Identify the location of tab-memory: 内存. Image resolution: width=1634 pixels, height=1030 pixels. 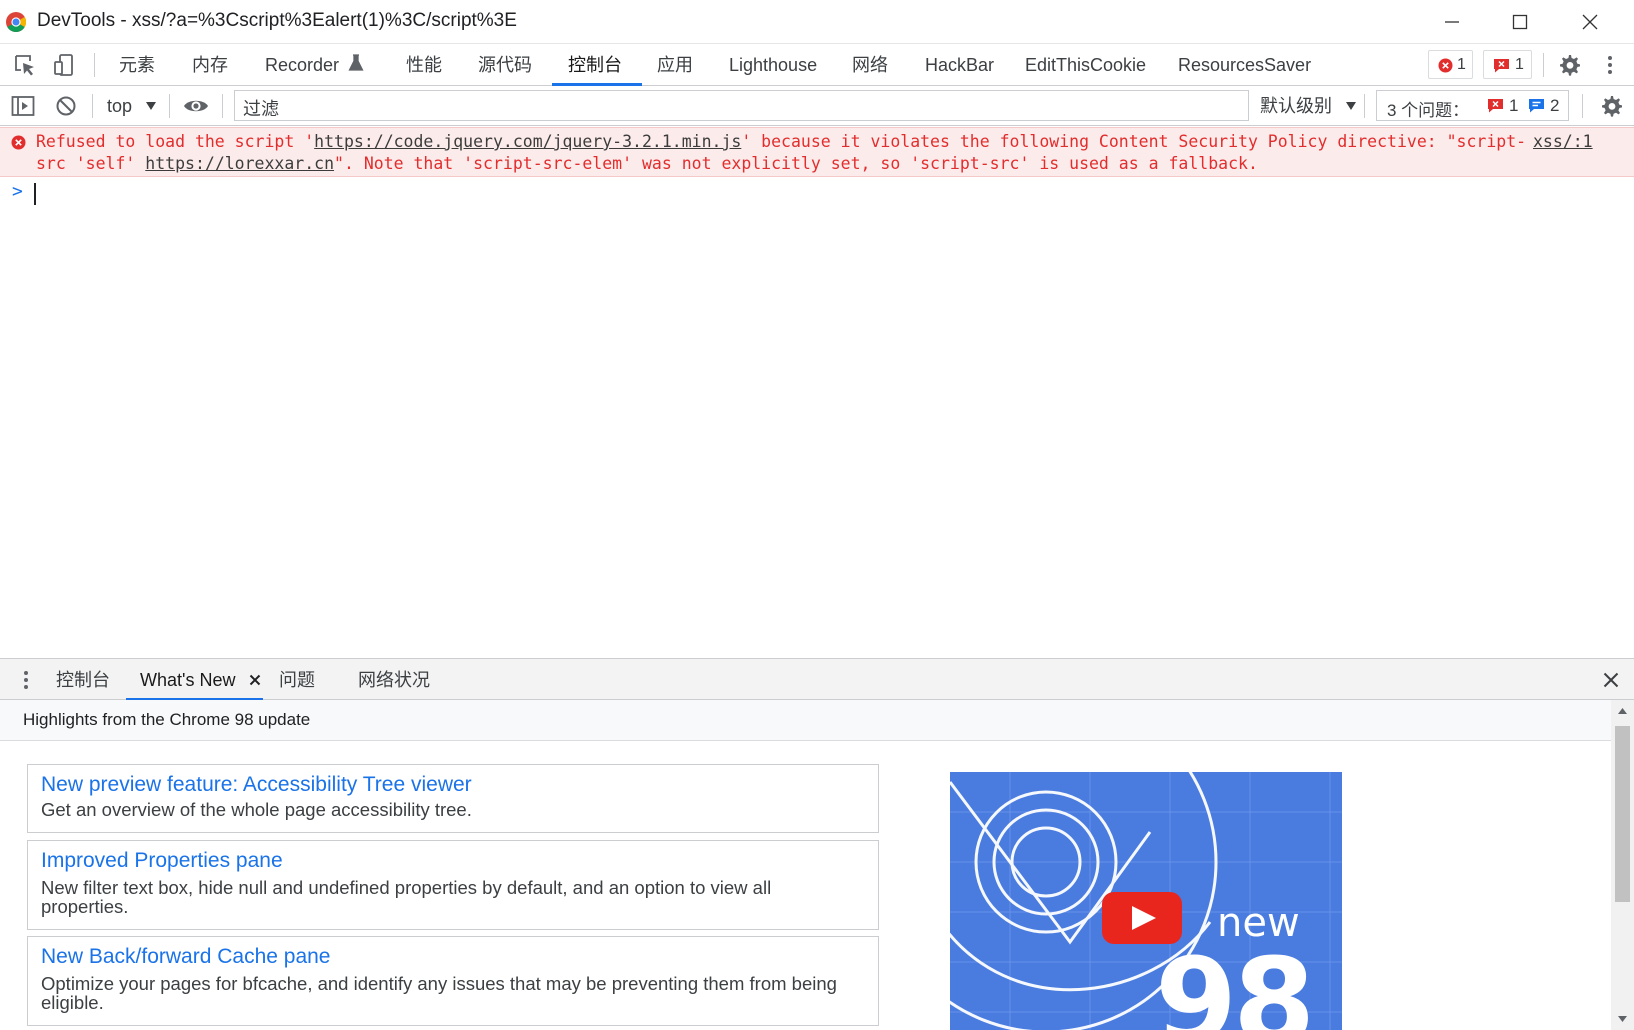
(210, 65).